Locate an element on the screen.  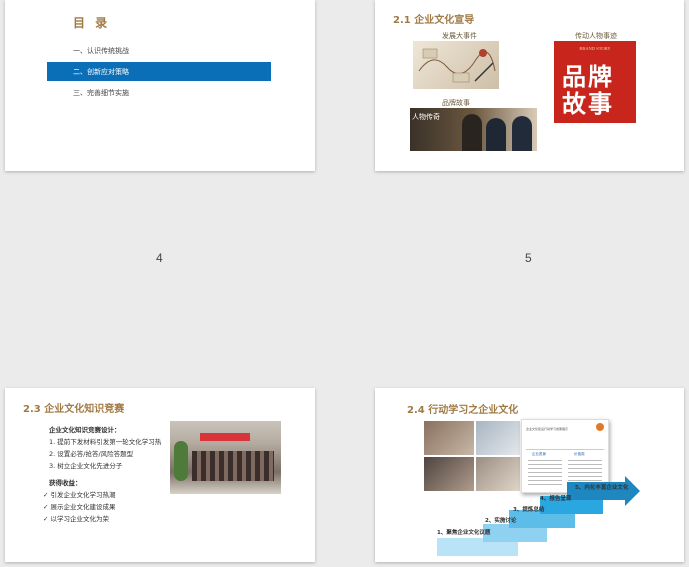
contest-photo is located at coordinates (225, 457).